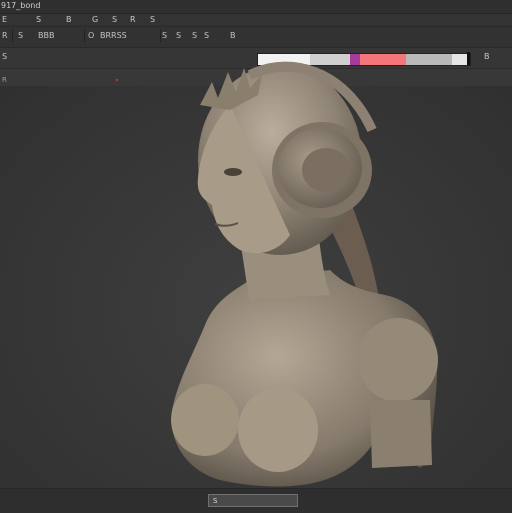 The height and width of the screenshot is (513, 512). What do you see at coordinates (233, 172) in the screenshot?
I see `eye` at bounding box center [233, 172].